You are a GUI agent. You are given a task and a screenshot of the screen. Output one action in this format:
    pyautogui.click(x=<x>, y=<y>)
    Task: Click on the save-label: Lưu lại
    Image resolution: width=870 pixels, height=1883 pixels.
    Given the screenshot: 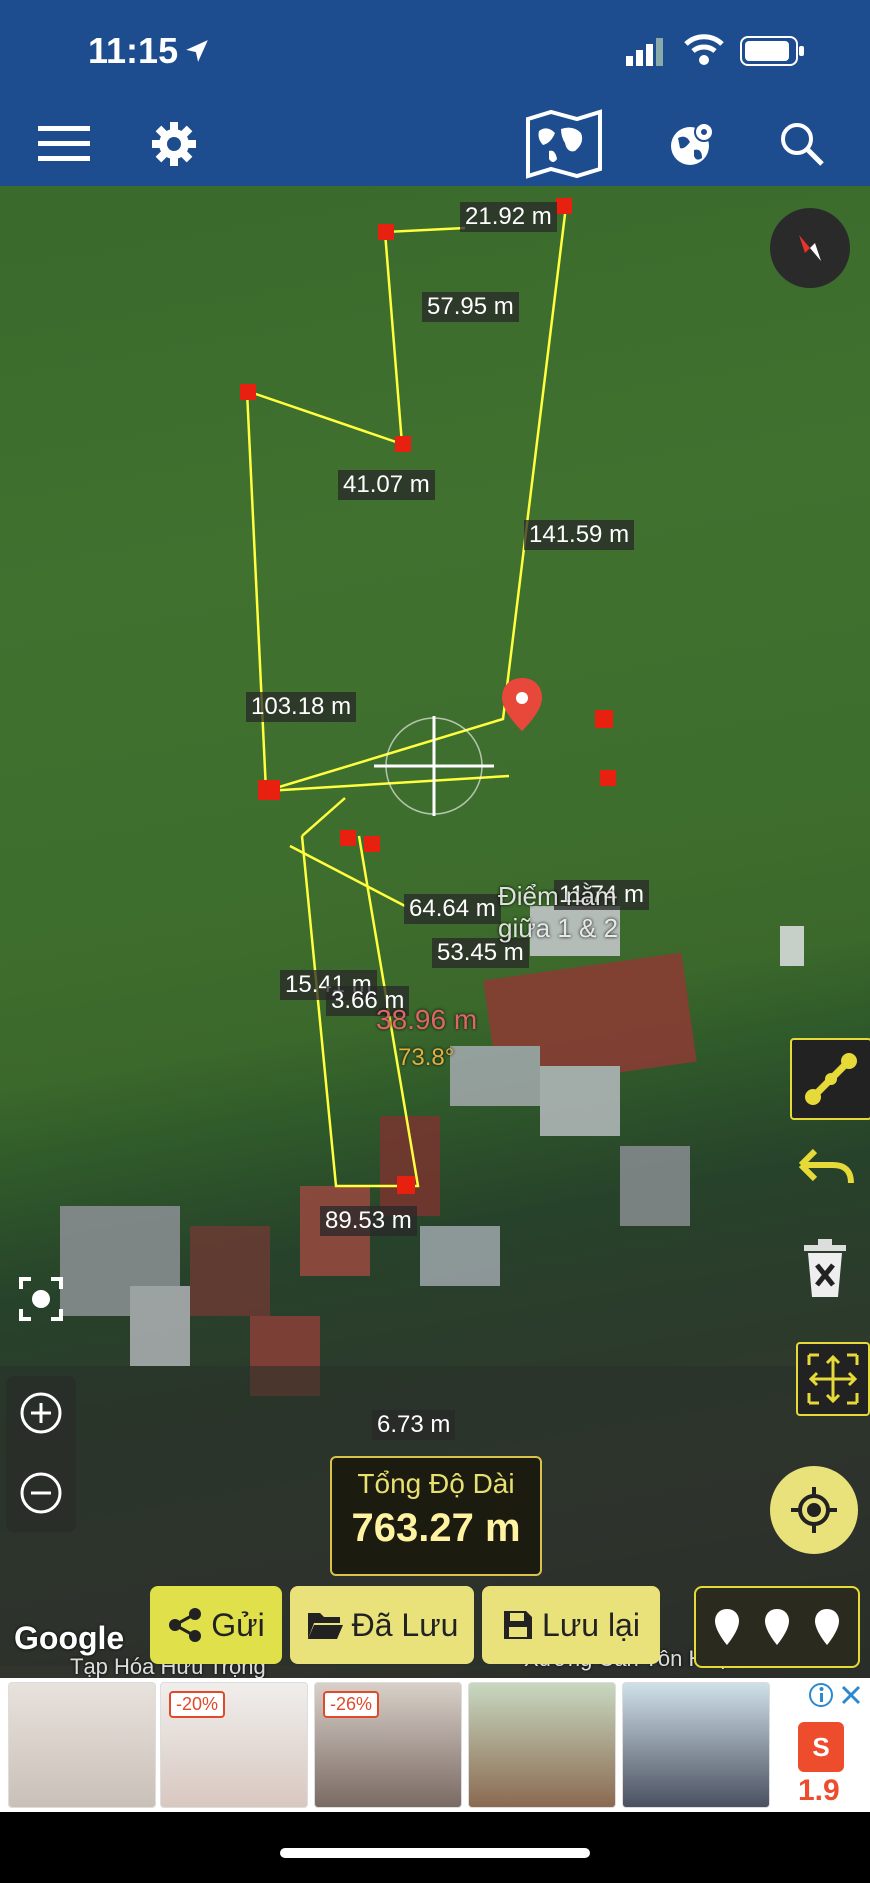 What is the action you would take?
    pyautogui.click(x=591, y=1624)
    